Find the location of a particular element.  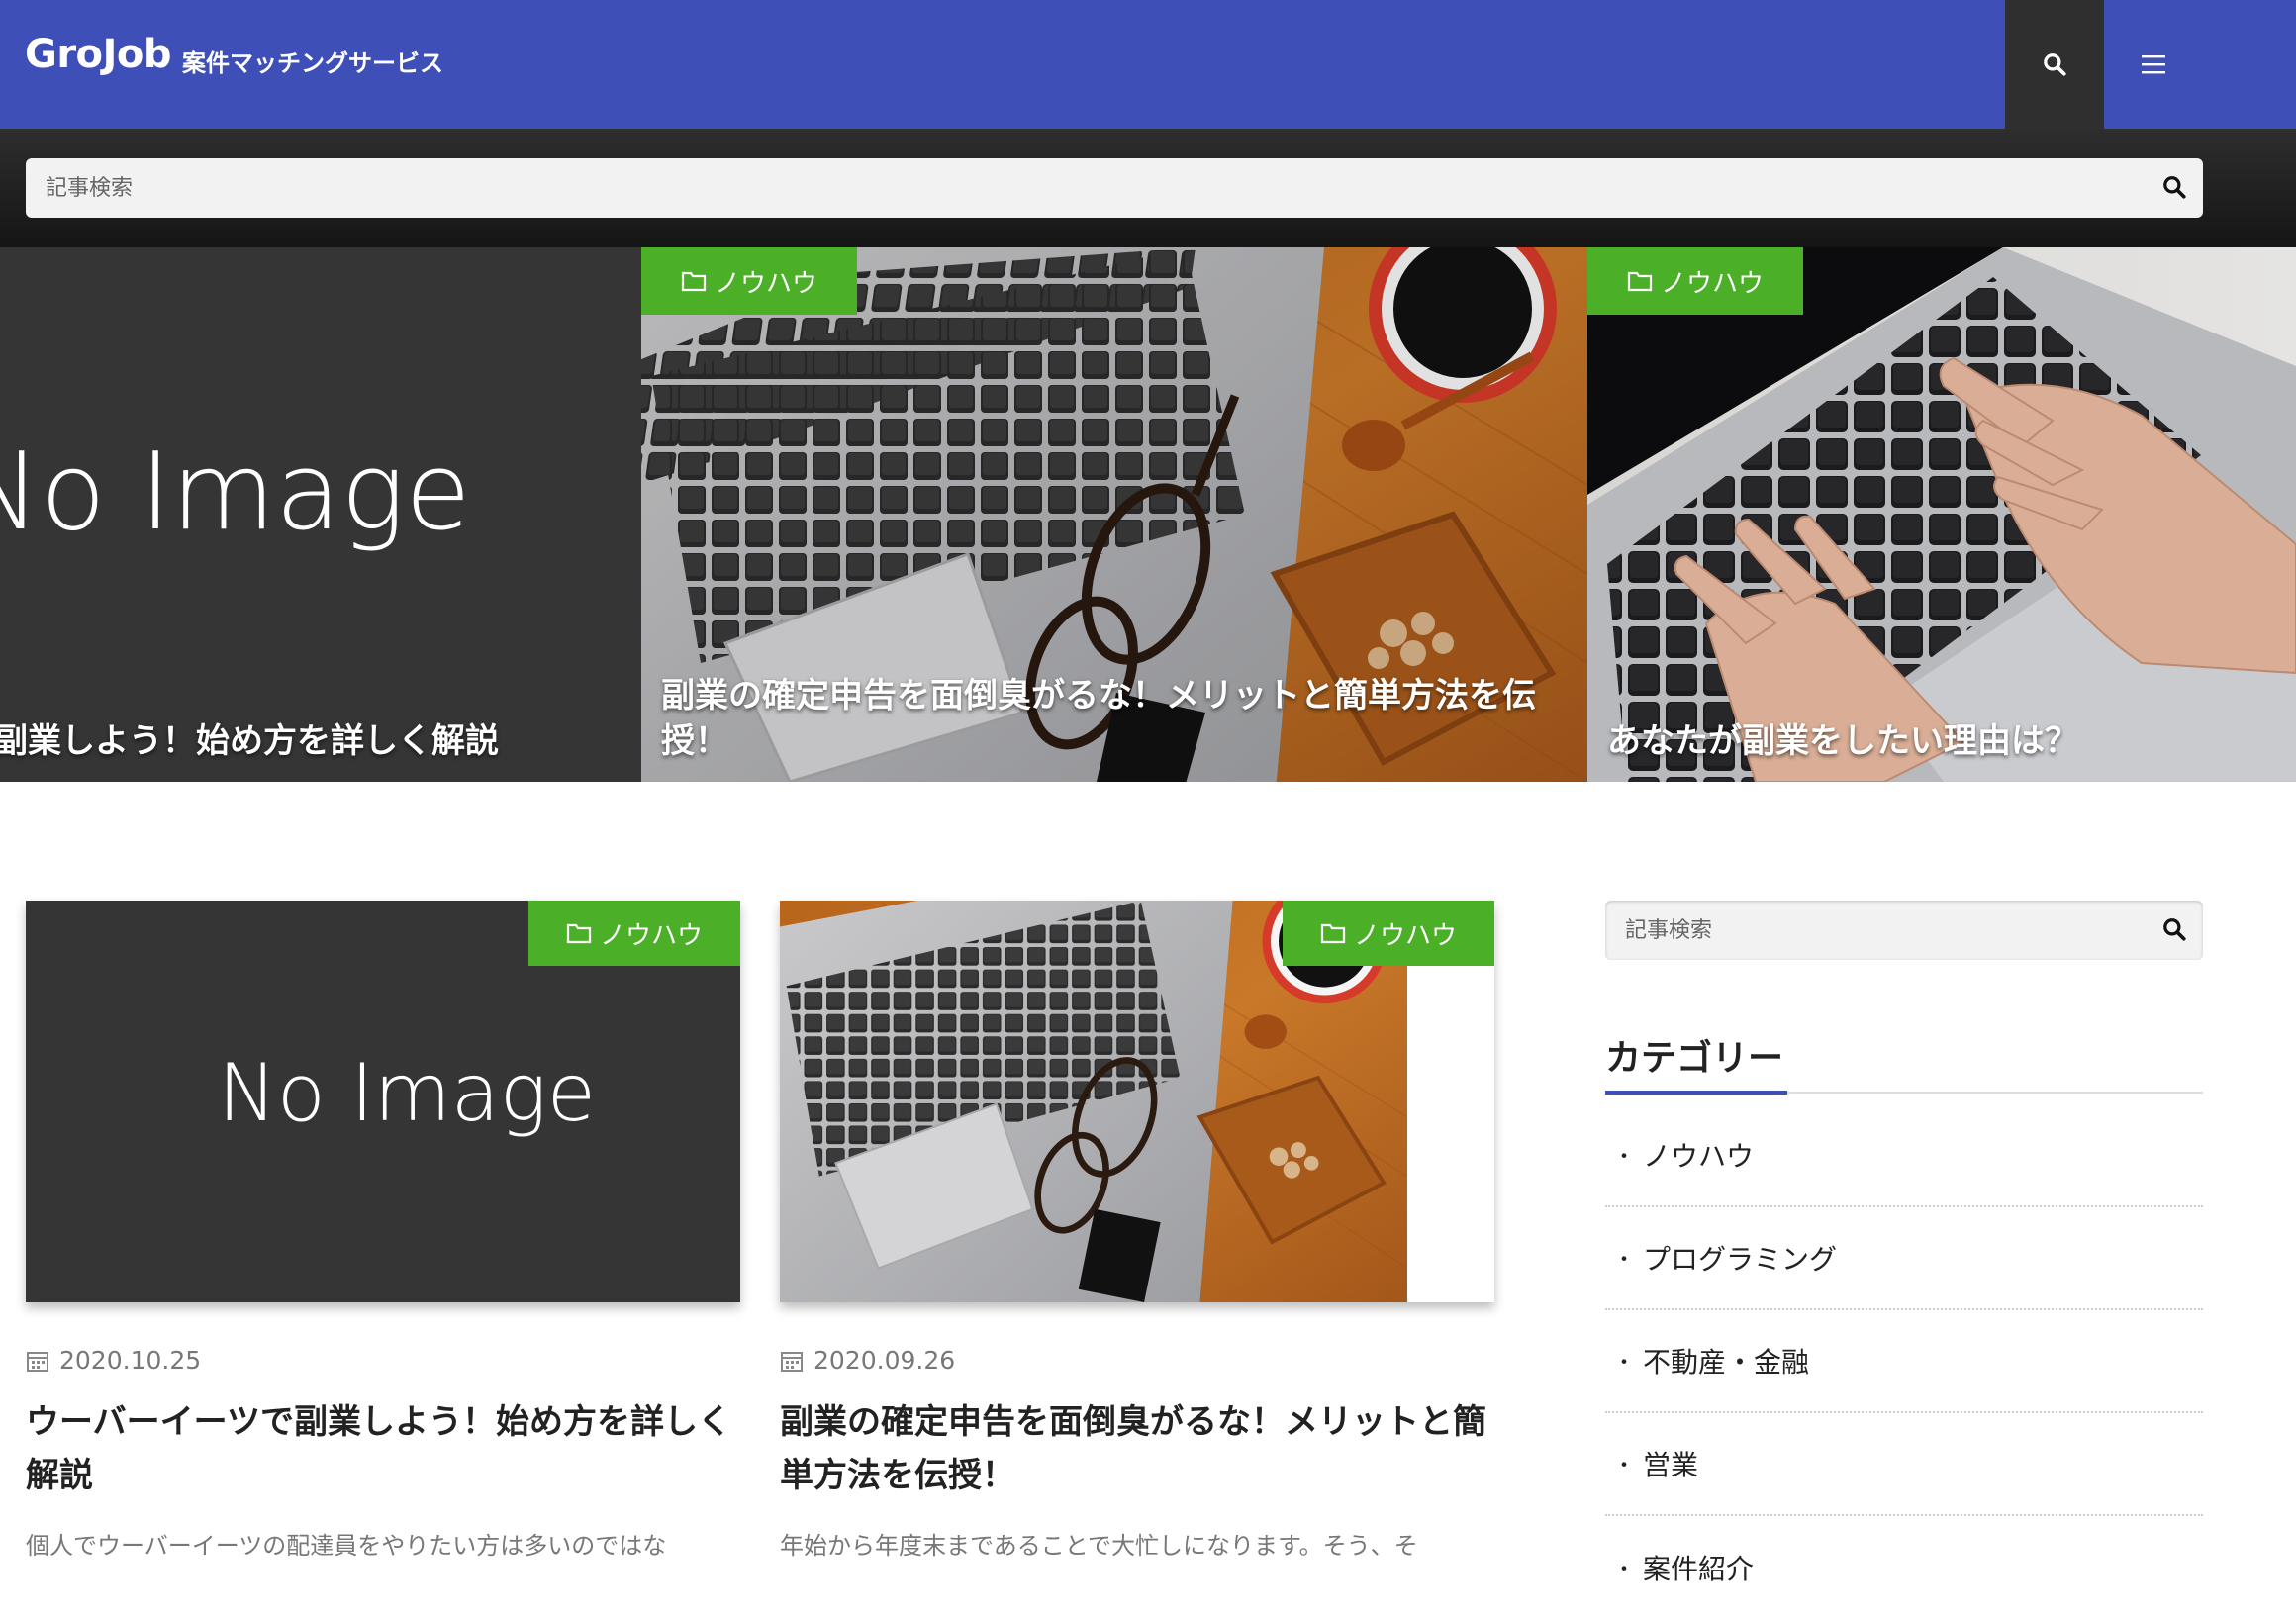

card-thumbnail: ノウハウ is located at coordinates (1137, 1101).